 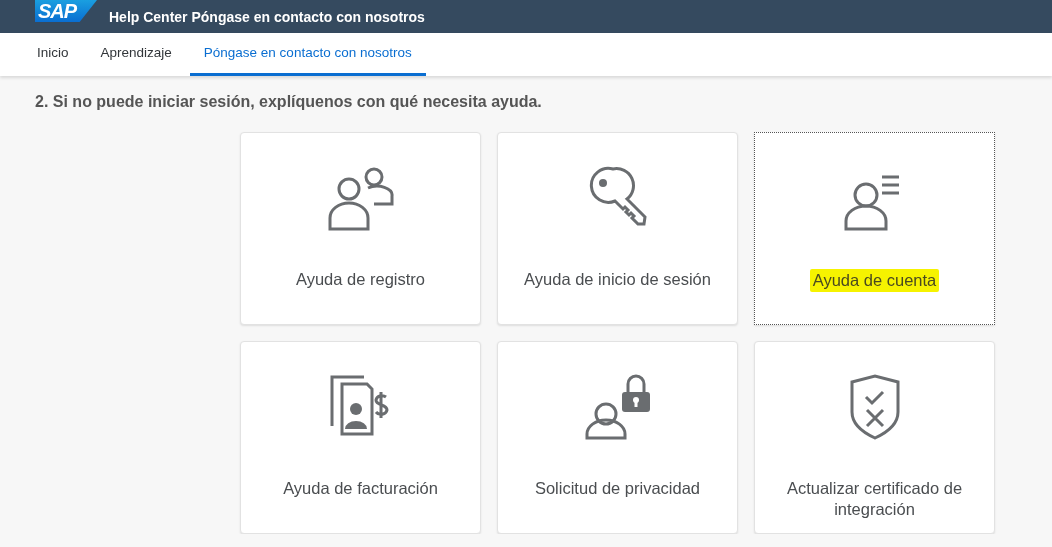 I want to click on help-option-card: Ayuda de facturación, so click(x=360, y=437).